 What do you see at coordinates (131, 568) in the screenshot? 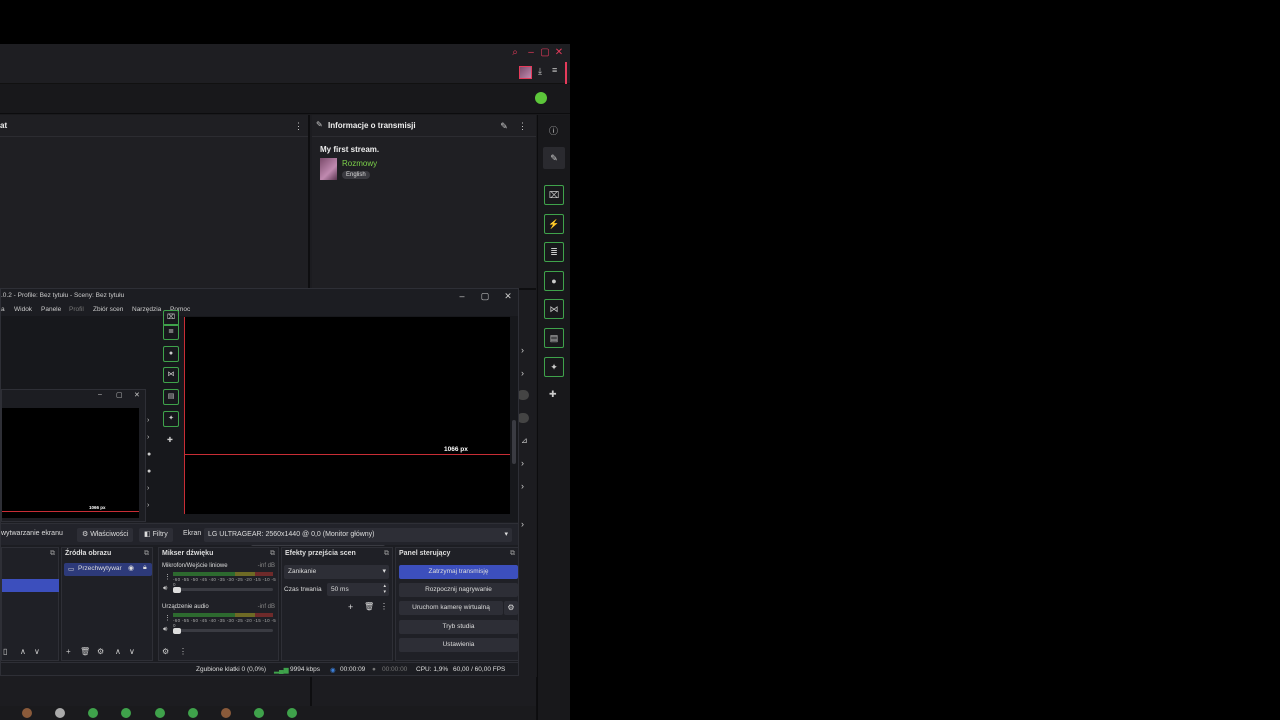
I see `visibility-eye-icon: ◉` at bounding box center [131, 568].